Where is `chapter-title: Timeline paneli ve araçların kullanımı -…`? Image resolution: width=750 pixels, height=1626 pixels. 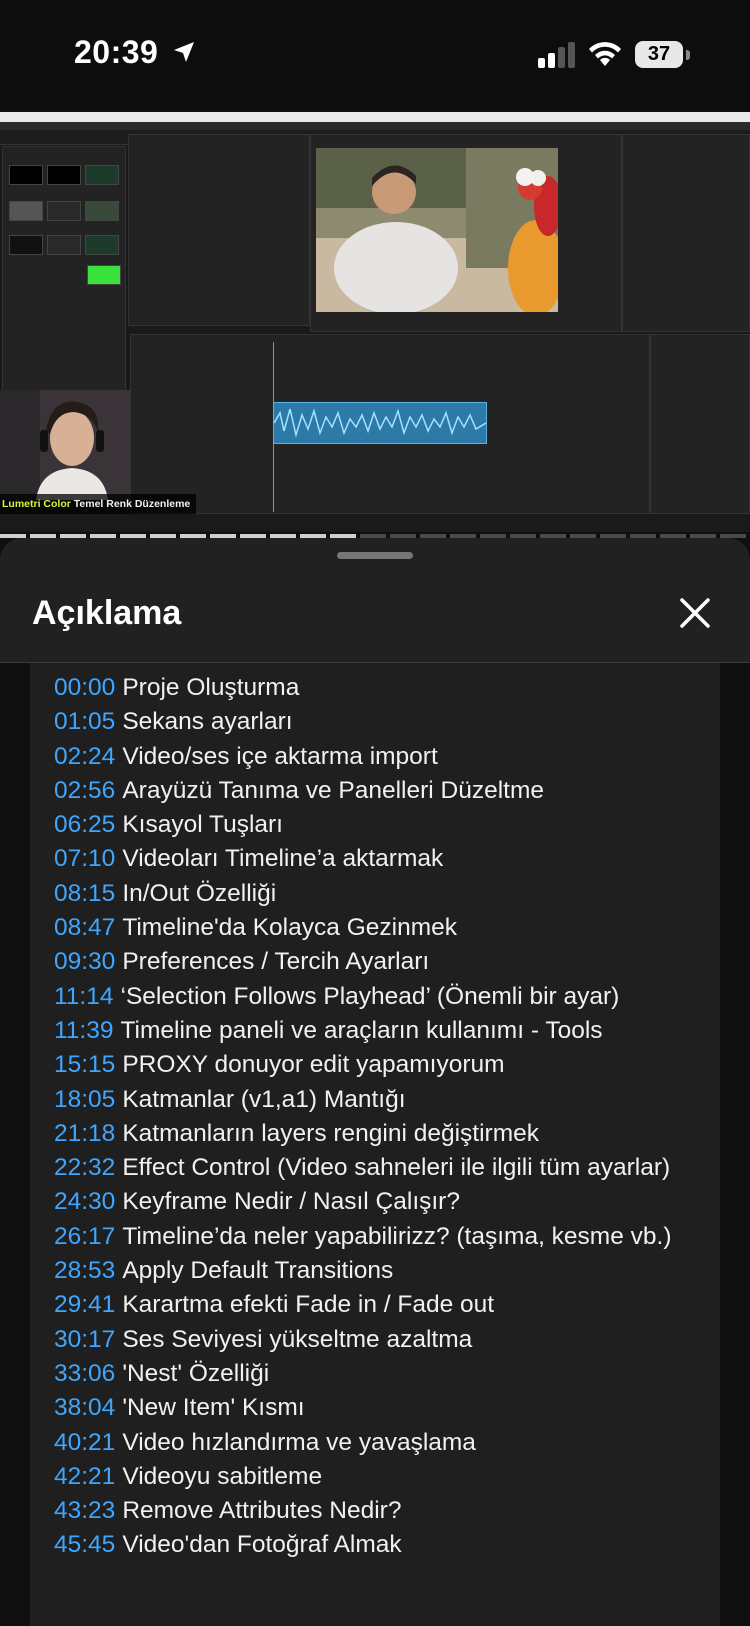 chapter-title: Timeline paneli ve araçların kullanımı -… is located at coordinates (361, 1030).